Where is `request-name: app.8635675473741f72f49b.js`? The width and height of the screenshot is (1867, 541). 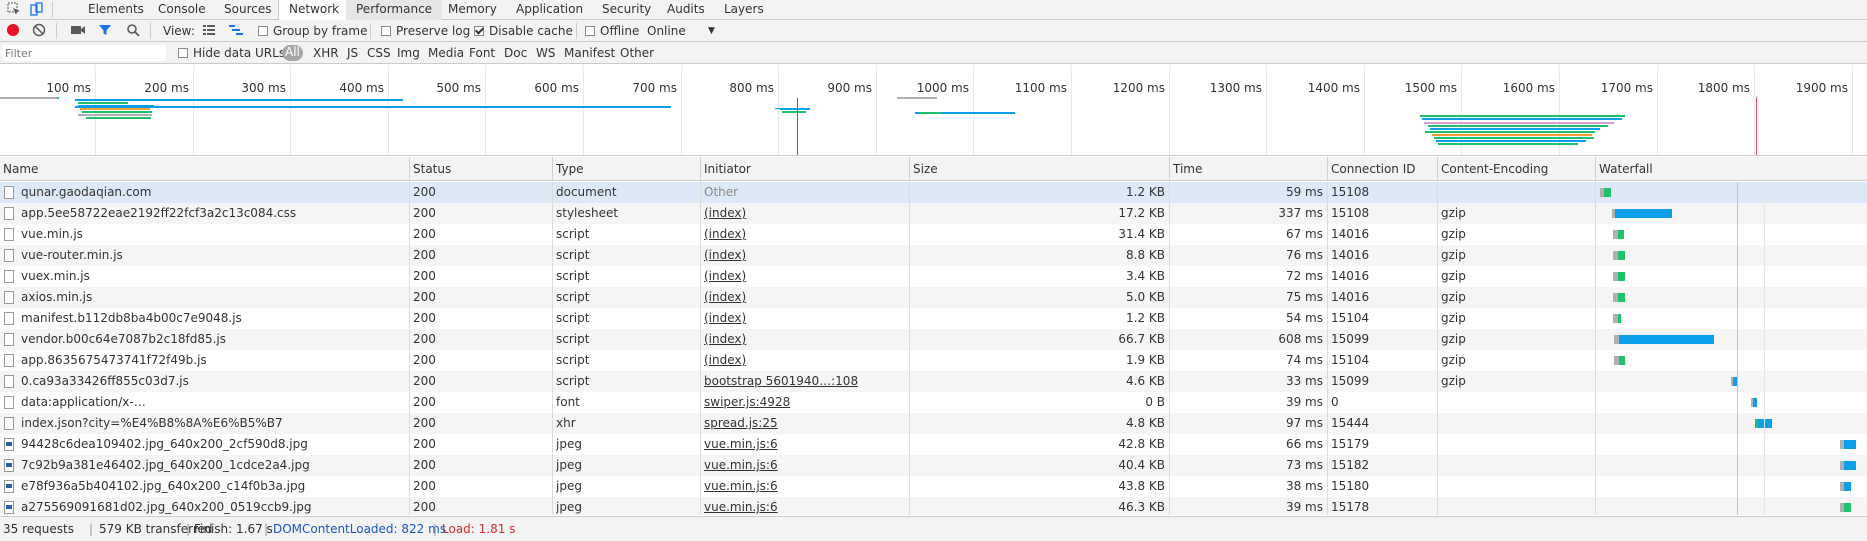
request-name: app.8635675473741f72f49b.js is located at coordinates (213, 360).